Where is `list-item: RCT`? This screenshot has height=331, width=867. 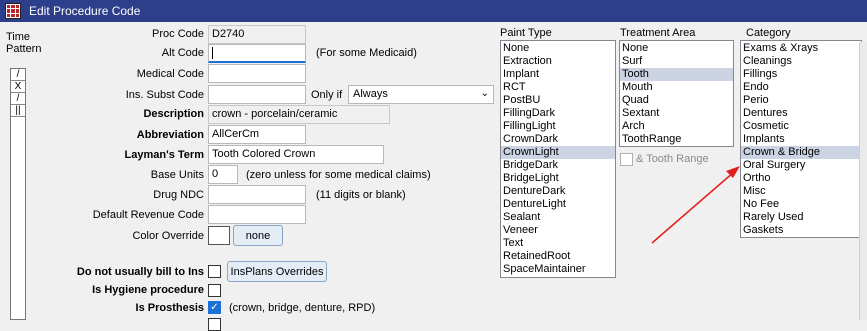 list-item: RCT is located at coordinates (558, 87).